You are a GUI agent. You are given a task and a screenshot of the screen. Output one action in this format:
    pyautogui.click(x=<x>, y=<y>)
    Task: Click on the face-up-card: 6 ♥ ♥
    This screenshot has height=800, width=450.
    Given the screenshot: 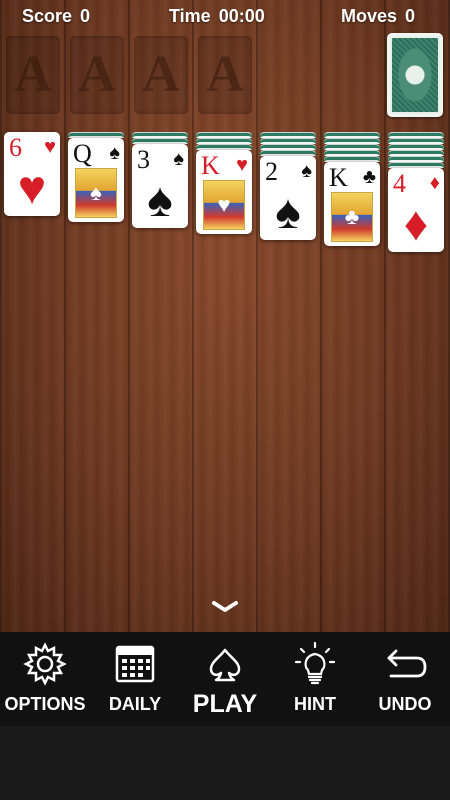 What is the action you would take?
    pyautogui.click(x=32, y=174)
    